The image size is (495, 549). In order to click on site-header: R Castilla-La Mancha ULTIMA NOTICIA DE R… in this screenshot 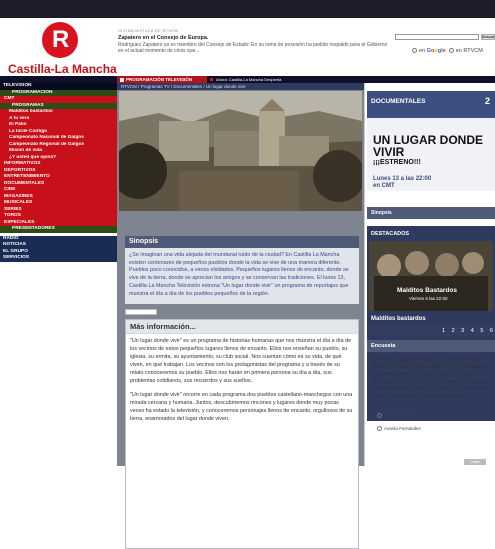, I will do `click(247, 47)`.